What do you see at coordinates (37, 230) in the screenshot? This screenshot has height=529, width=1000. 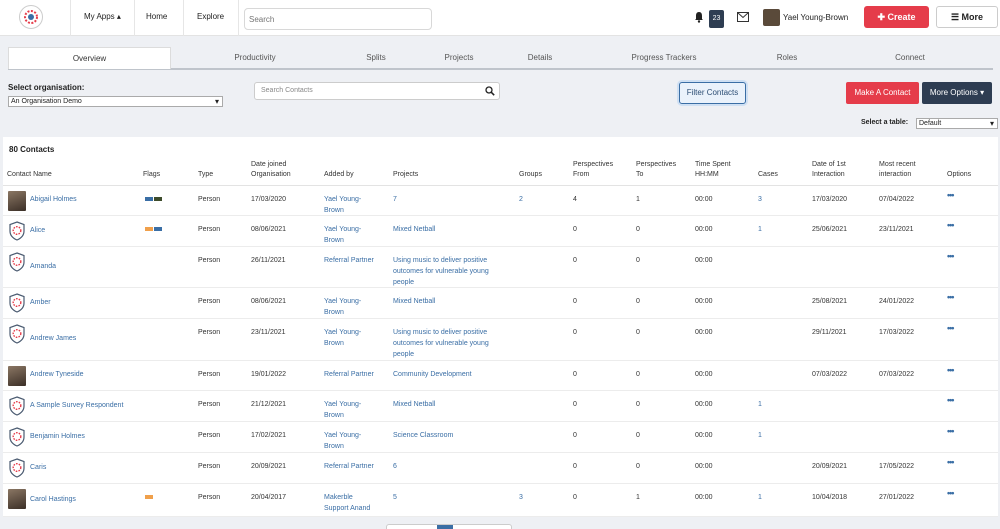 I see `contact-name-link: Alice` at bounding box center [37, 230].